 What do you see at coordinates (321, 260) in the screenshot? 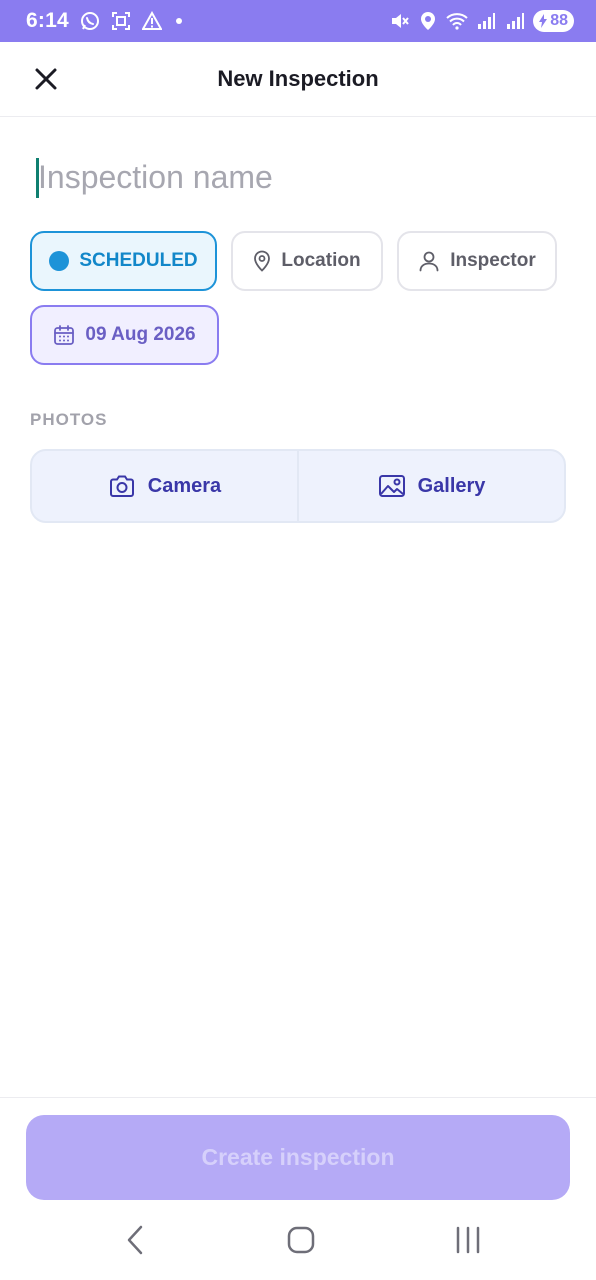
I see `location-chip-label: Location` at bounding box center [321, 260].